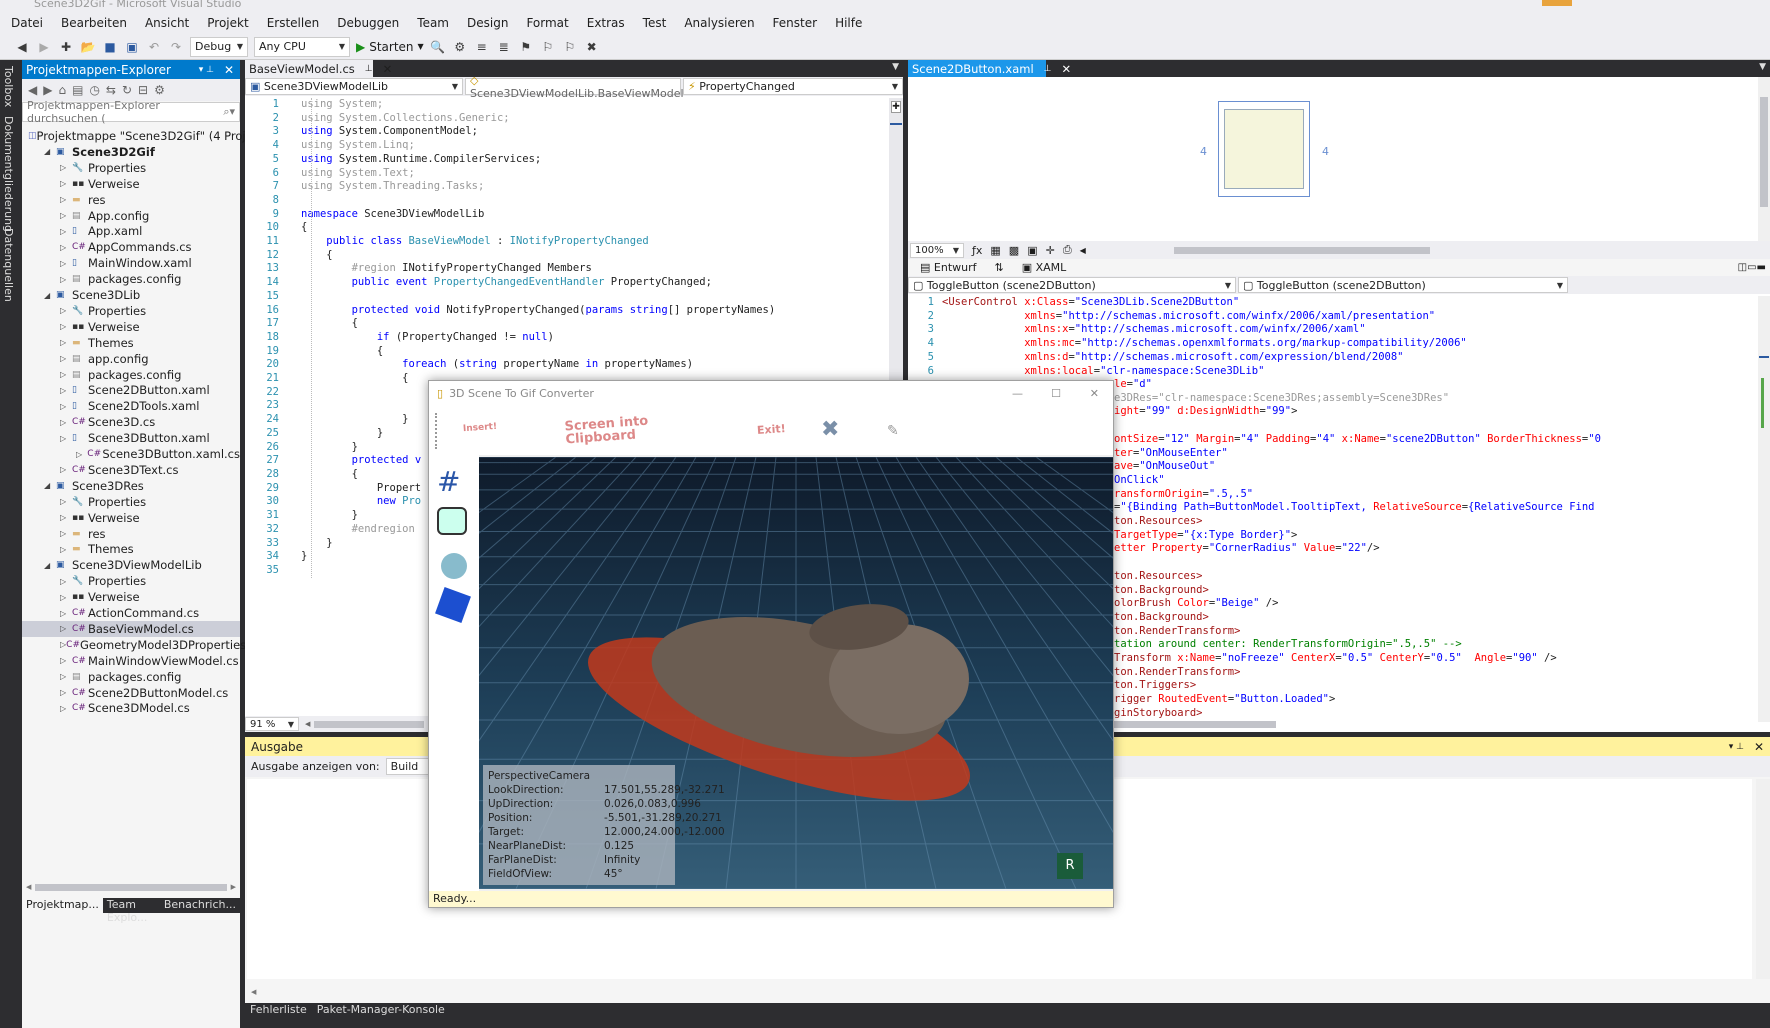  I want to click on swap-panes-icon: ⇅, so click(999, 267).